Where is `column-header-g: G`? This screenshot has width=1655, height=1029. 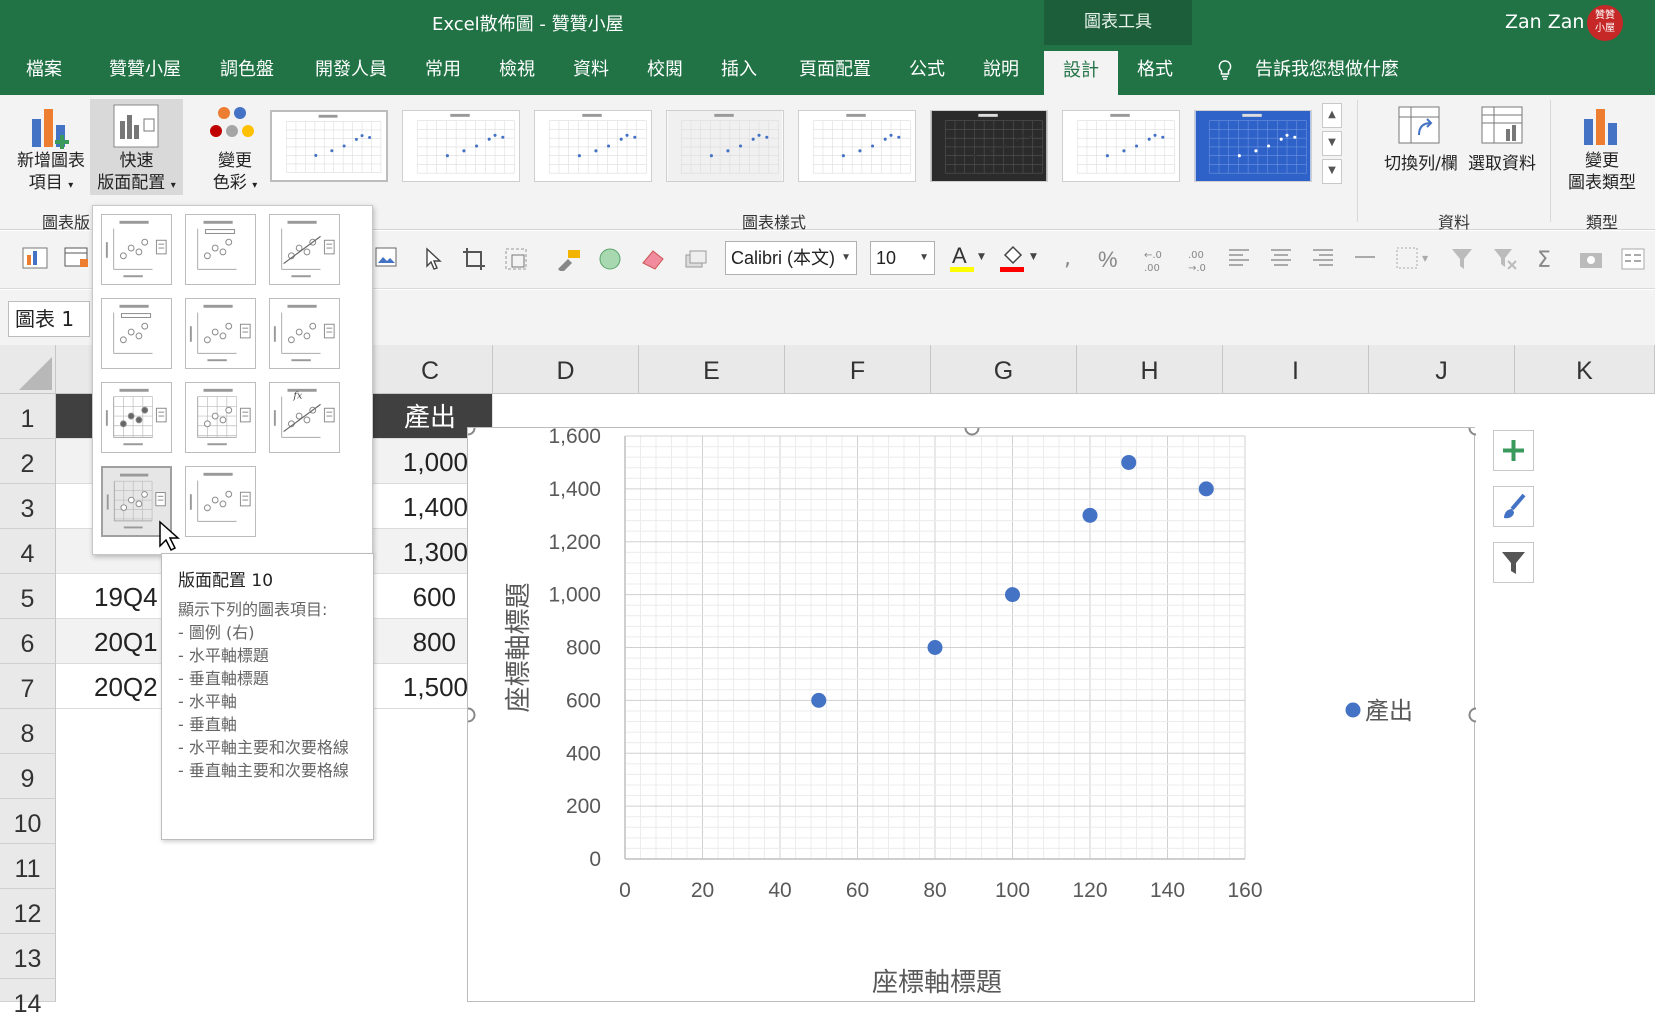
column-header-g: G is located at coordinates (1004, 369).